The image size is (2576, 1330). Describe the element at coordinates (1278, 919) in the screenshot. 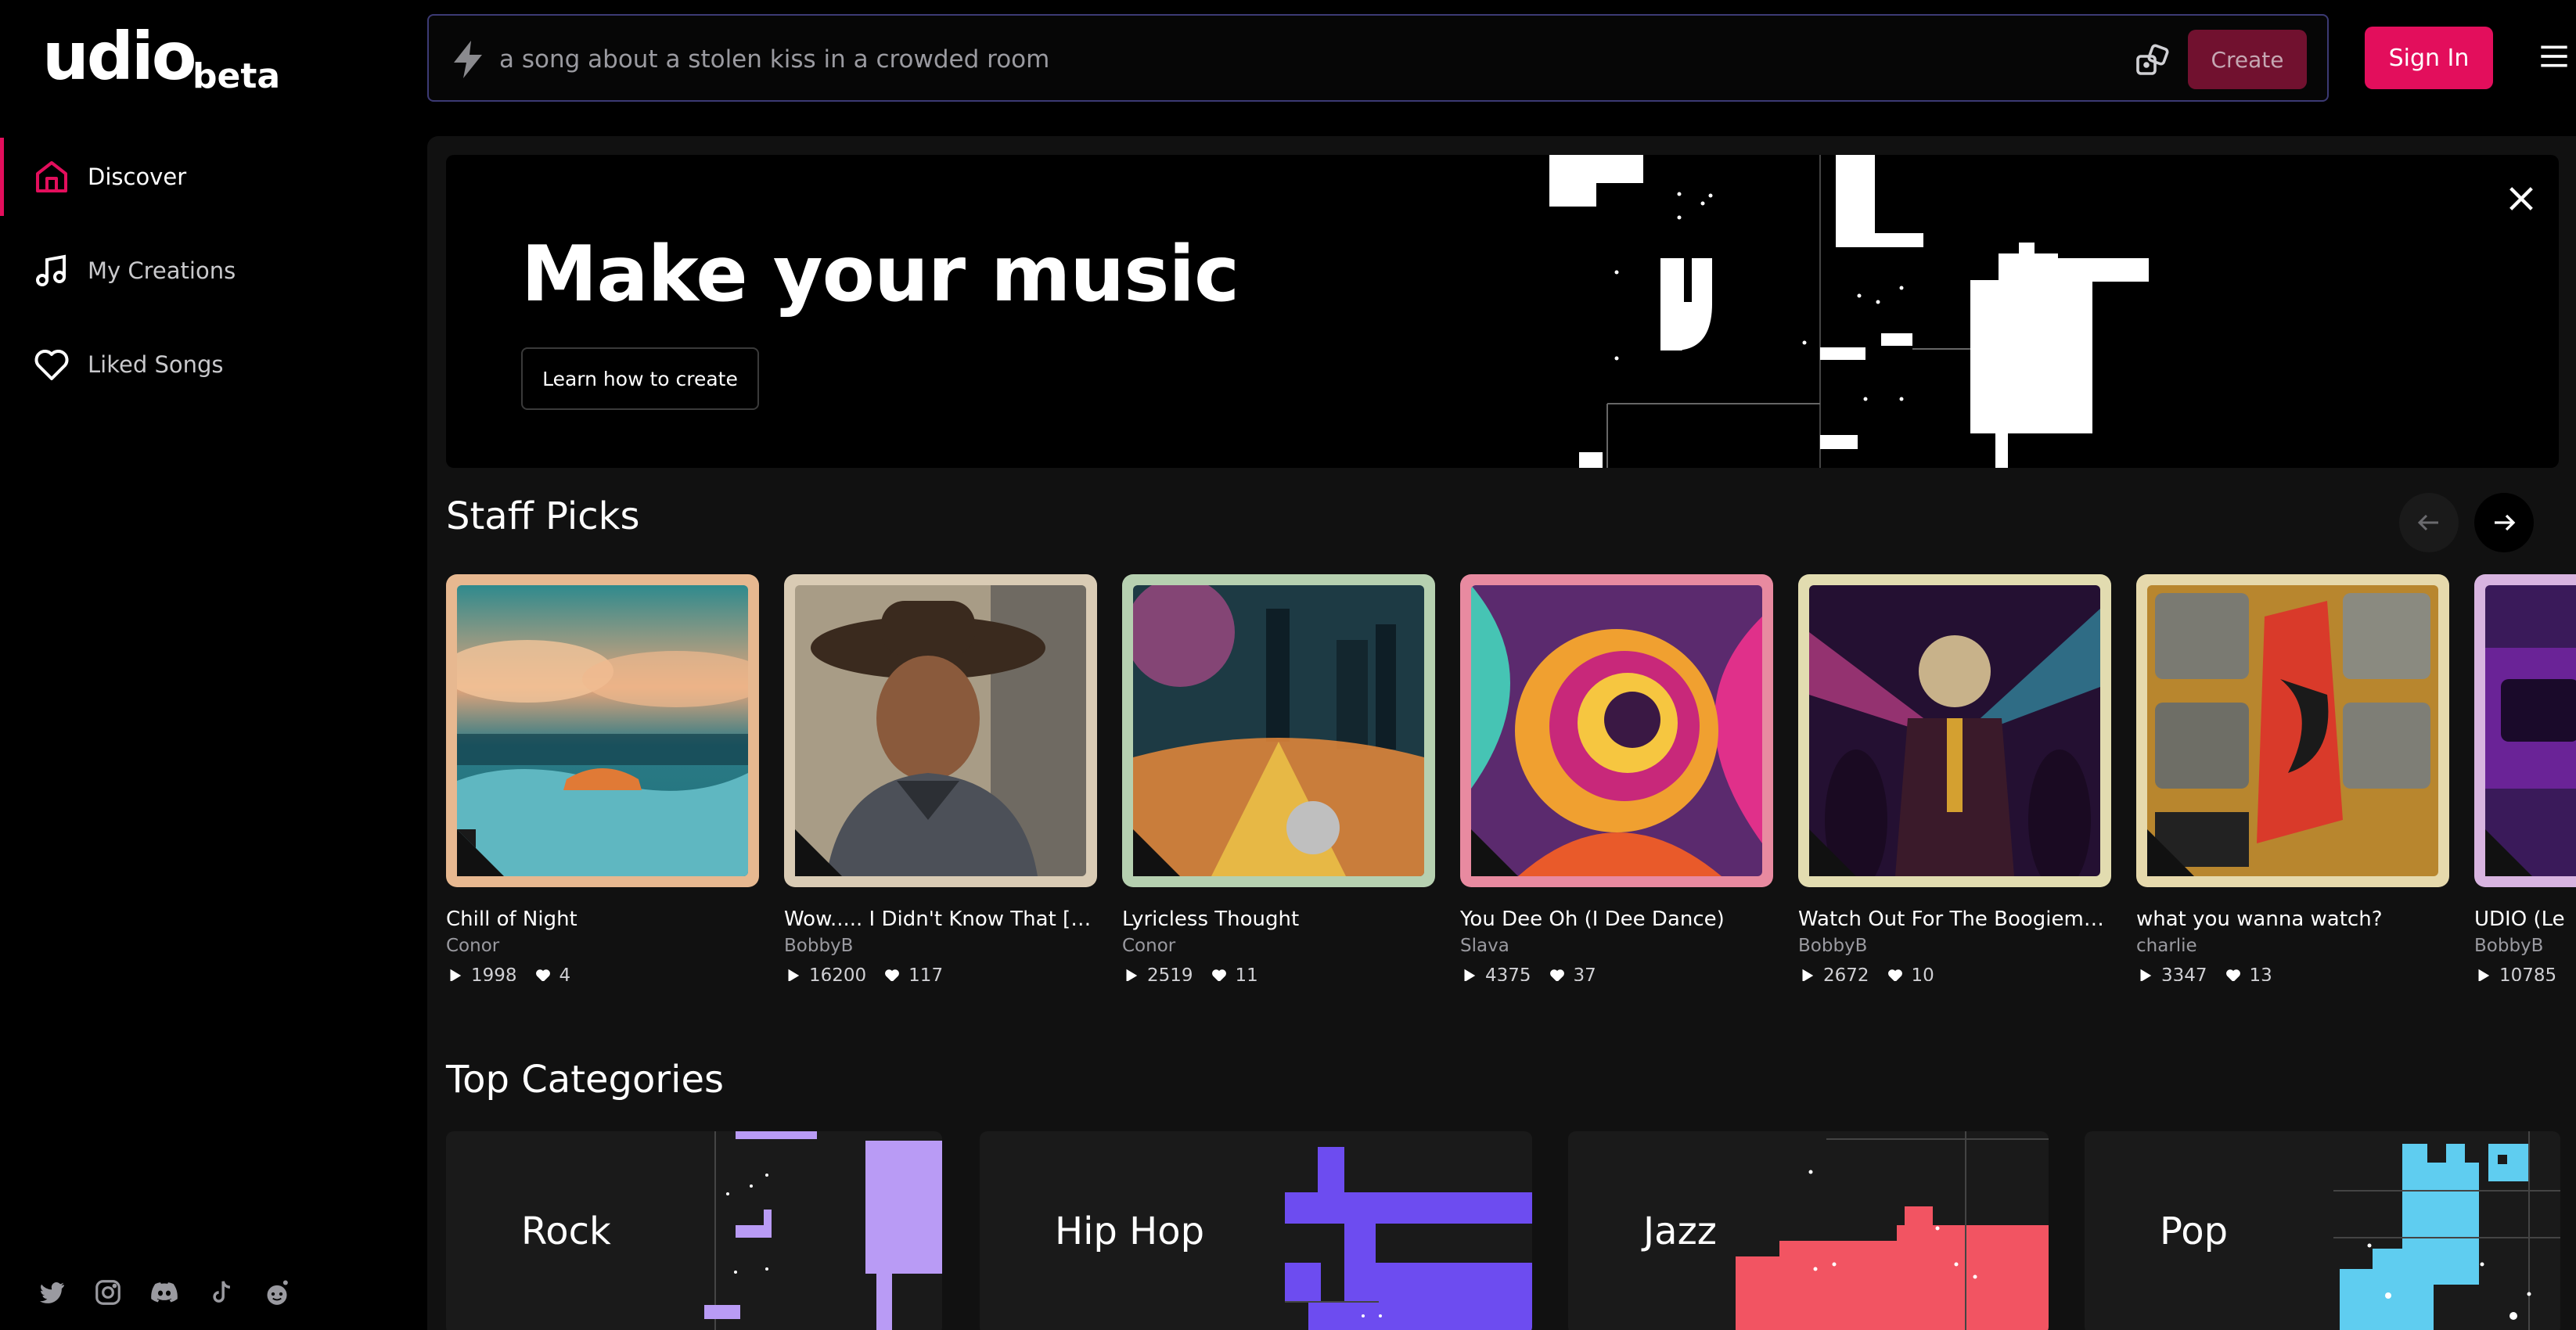

I see `song-title: Lyricless Thought` at that location.